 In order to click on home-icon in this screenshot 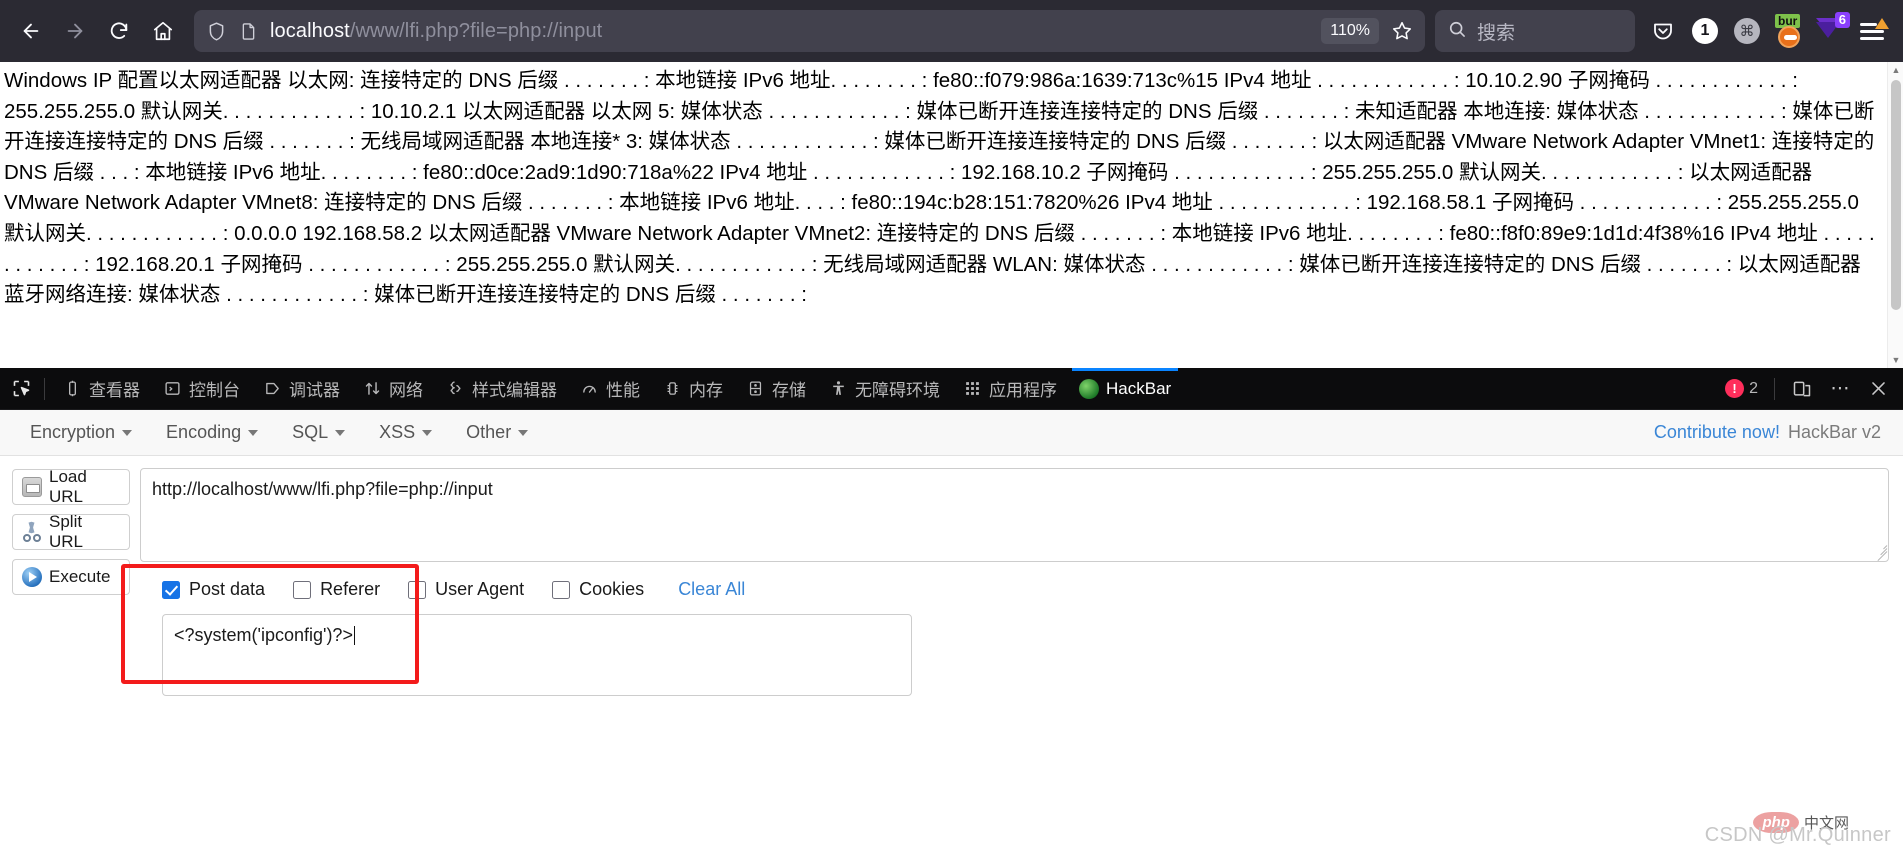, I will do `click(163, 31)`.